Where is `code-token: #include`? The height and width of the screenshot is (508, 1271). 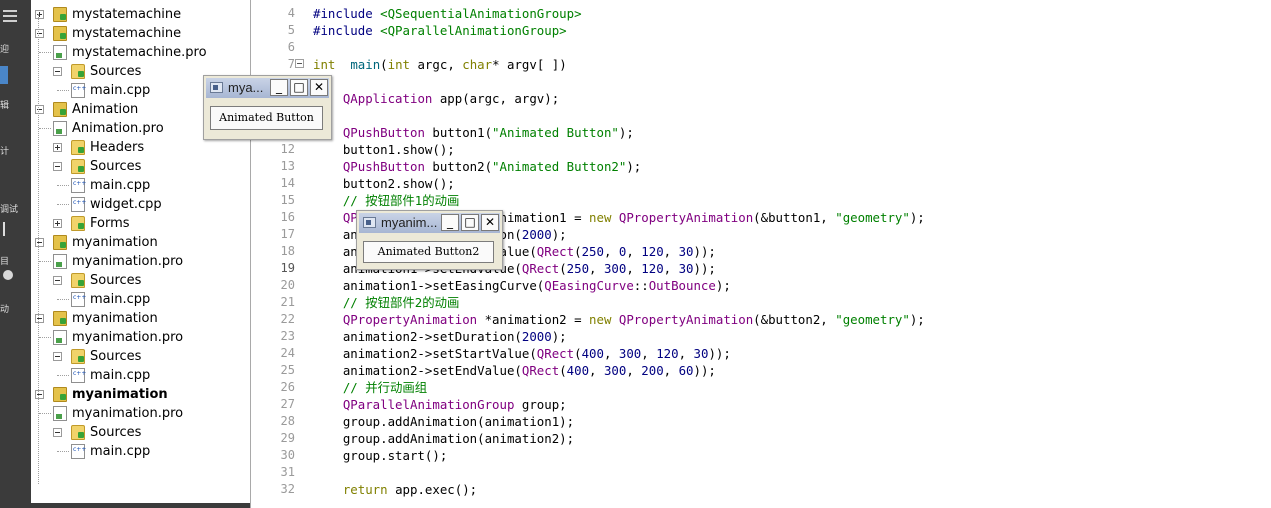 code-token: #include is located at coordinates (347, 13).